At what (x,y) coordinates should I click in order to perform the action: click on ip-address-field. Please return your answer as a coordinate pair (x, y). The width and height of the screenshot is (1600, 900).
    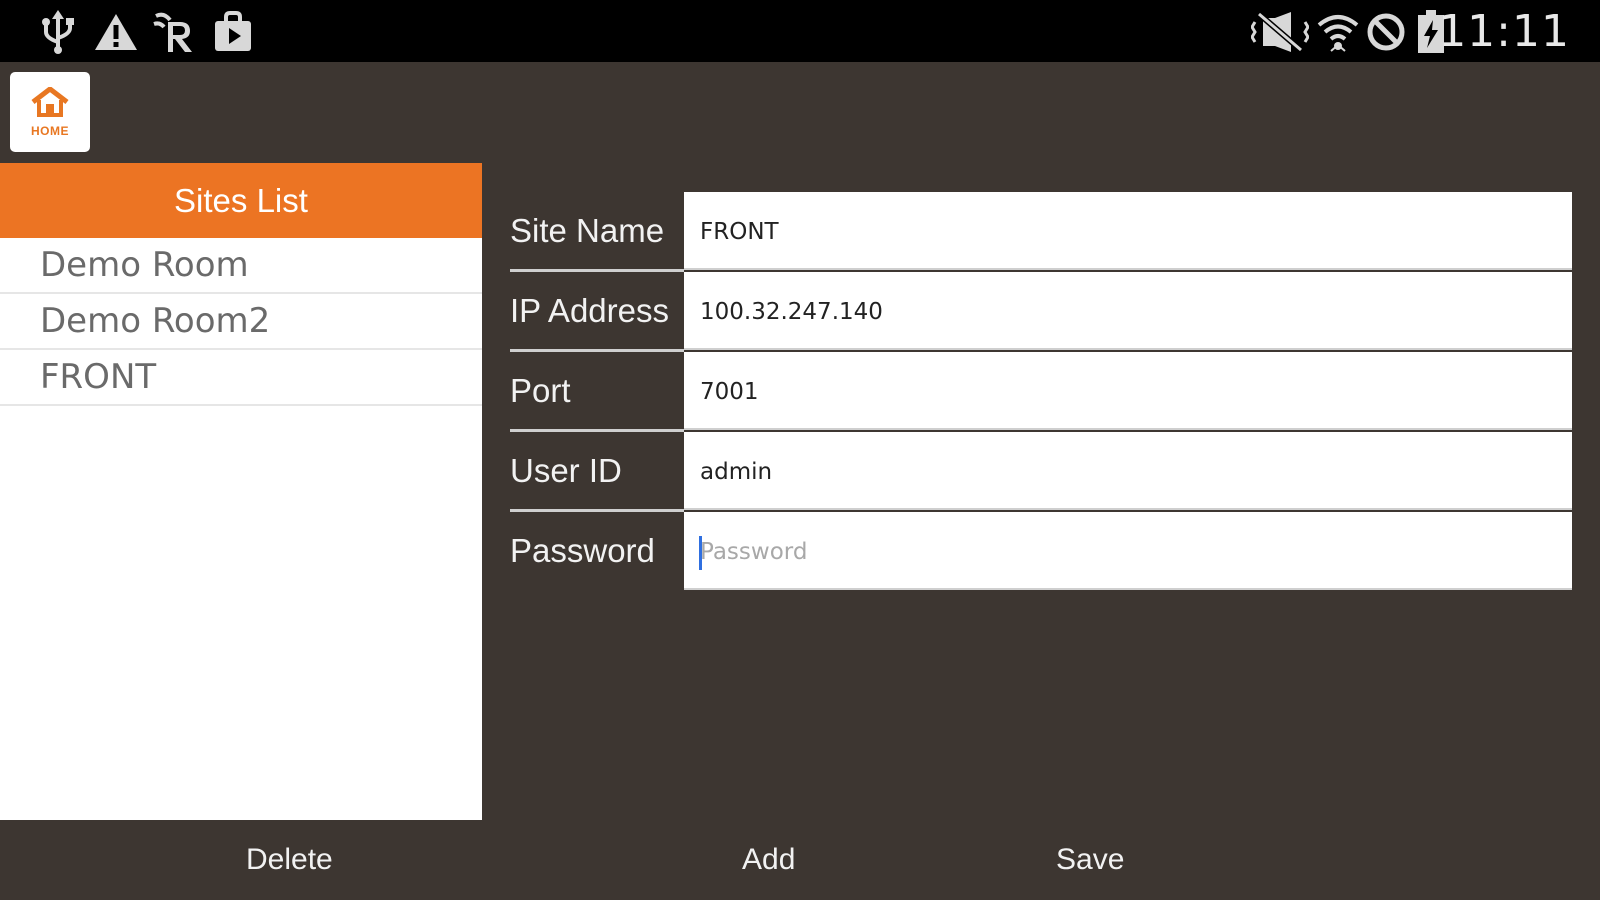
    Looking at the image, I should click on (1128, 311).